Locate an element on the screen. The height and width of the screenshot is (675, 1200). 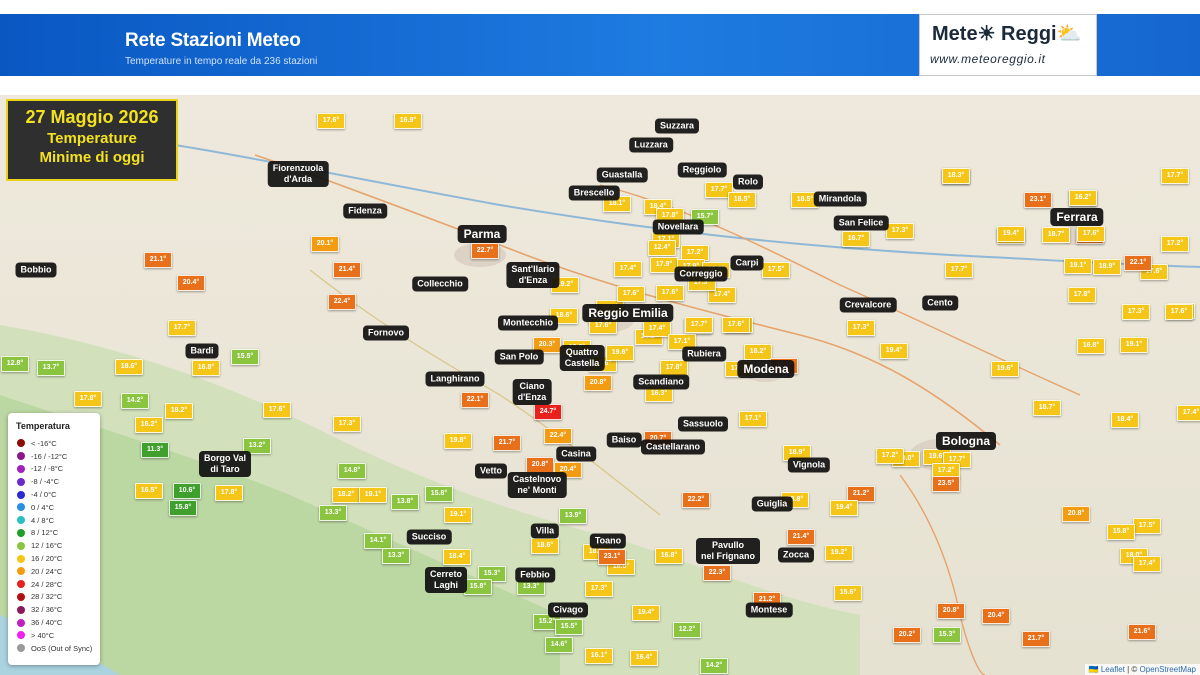
temperature-marker: 12.8° is located at coordinates (15, 364).